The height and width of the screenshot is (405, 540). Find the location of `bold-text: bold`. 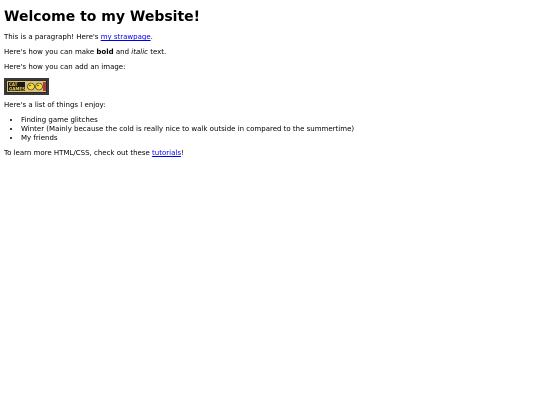

bold-text: bold is located at coordinates (105, 52).